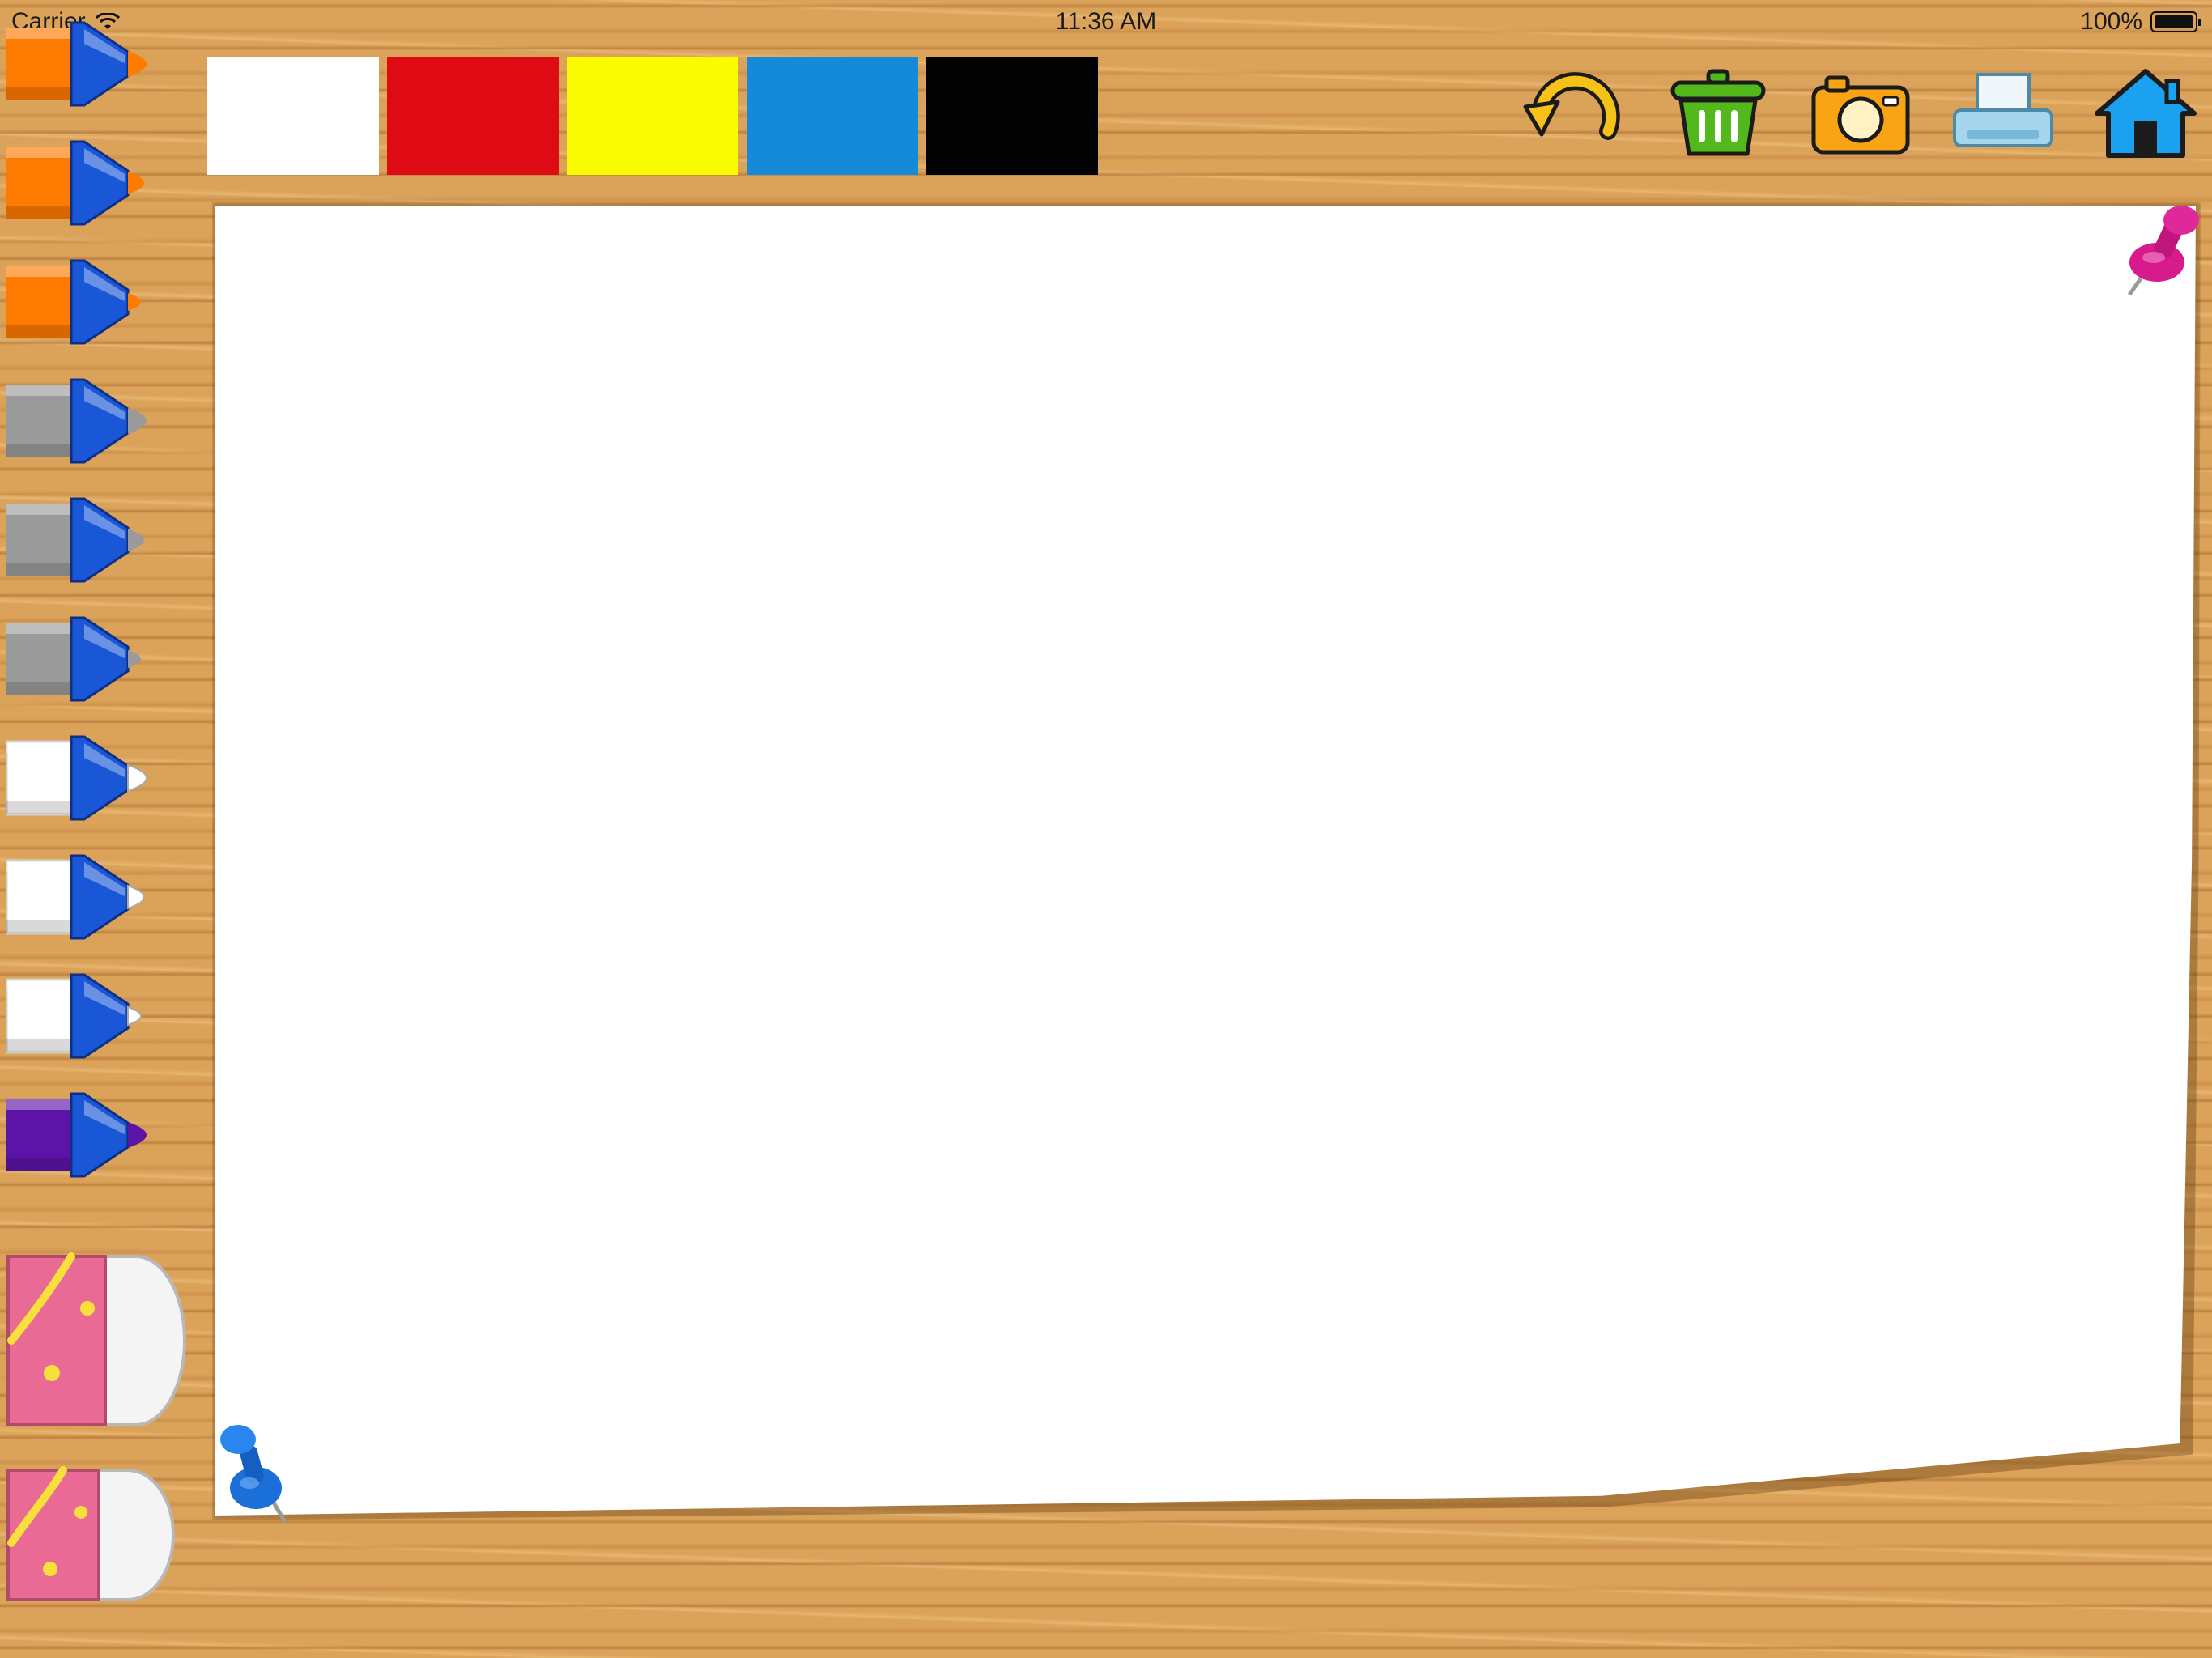  I want to click on print-button, so click(2004, 113).